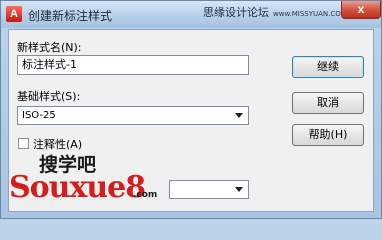 The height and width of the screenshot is (240, 382). I want to click on base-style-label: 基础样式(S):, so click(49, 96).